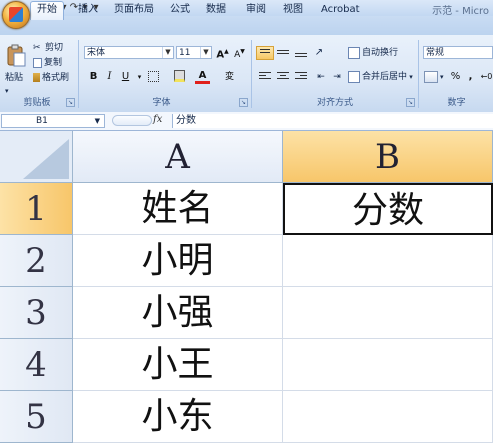  I want to click on insert-function-button: fx, so click(157, 119).